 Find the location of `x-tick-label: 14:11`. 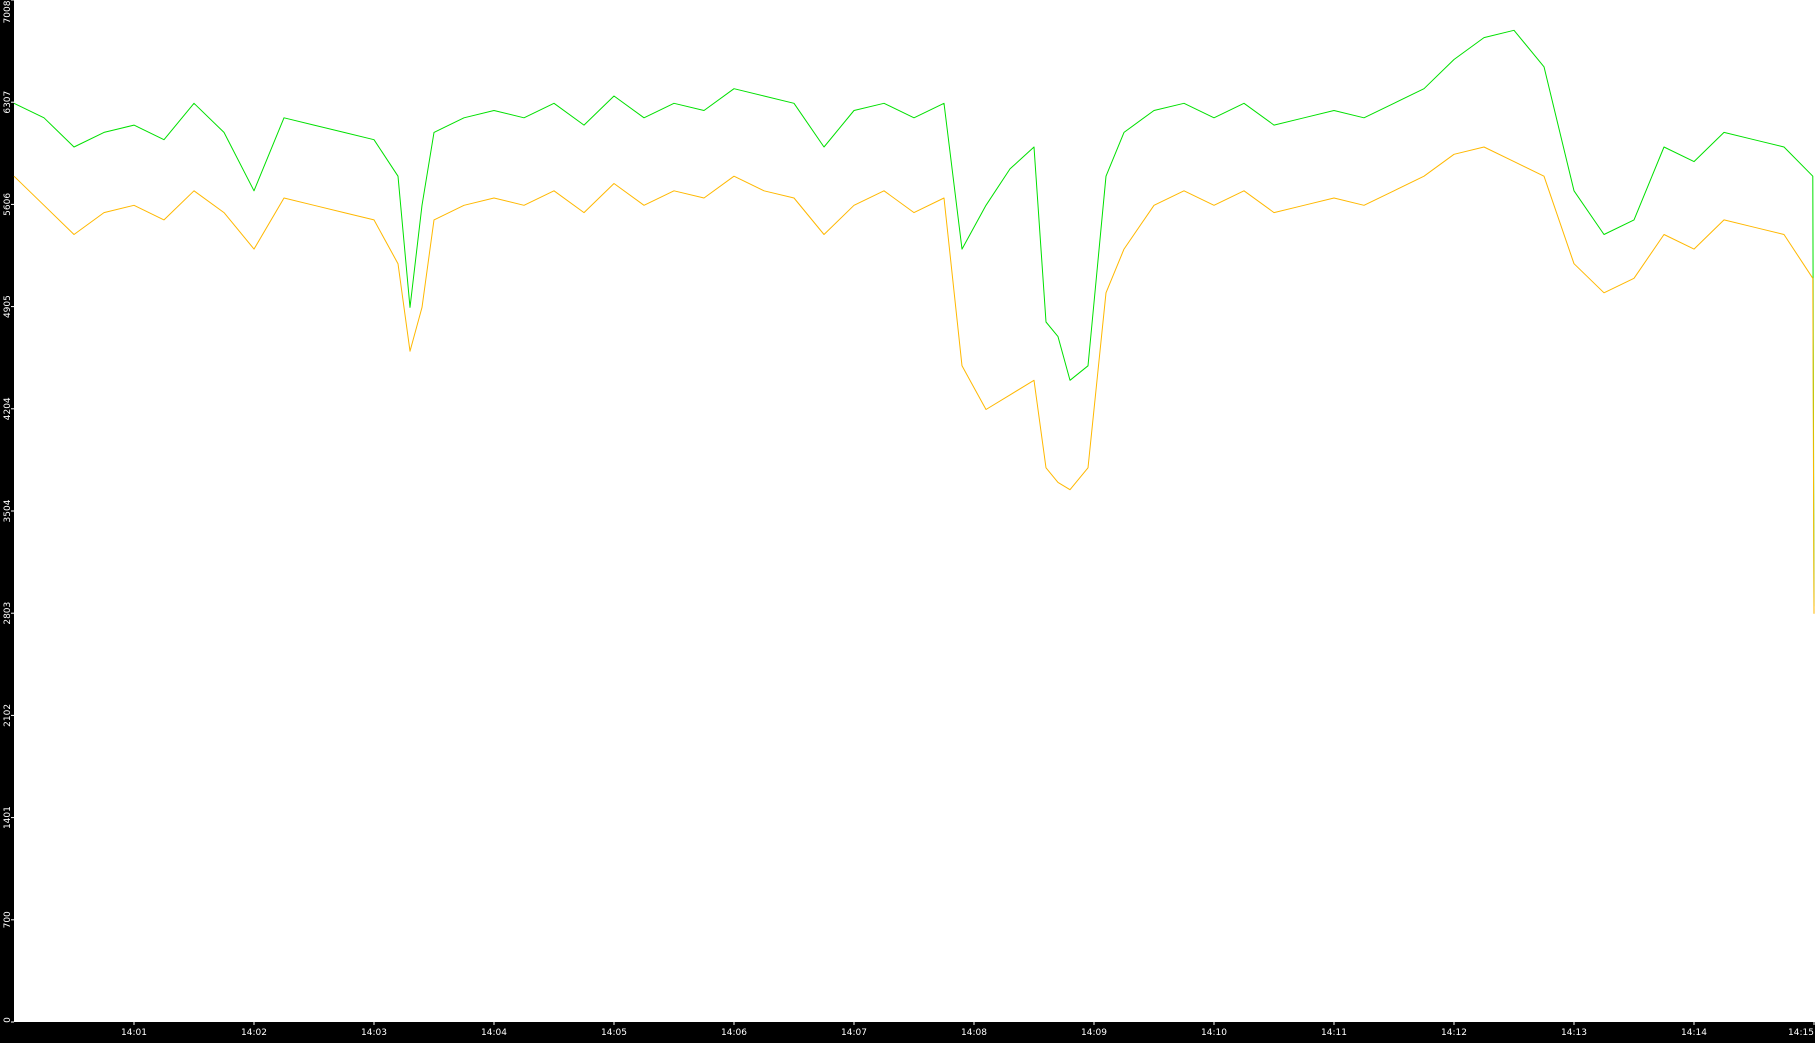

x-tick-label: 14:11 is located at coordinates (1334, 1033).